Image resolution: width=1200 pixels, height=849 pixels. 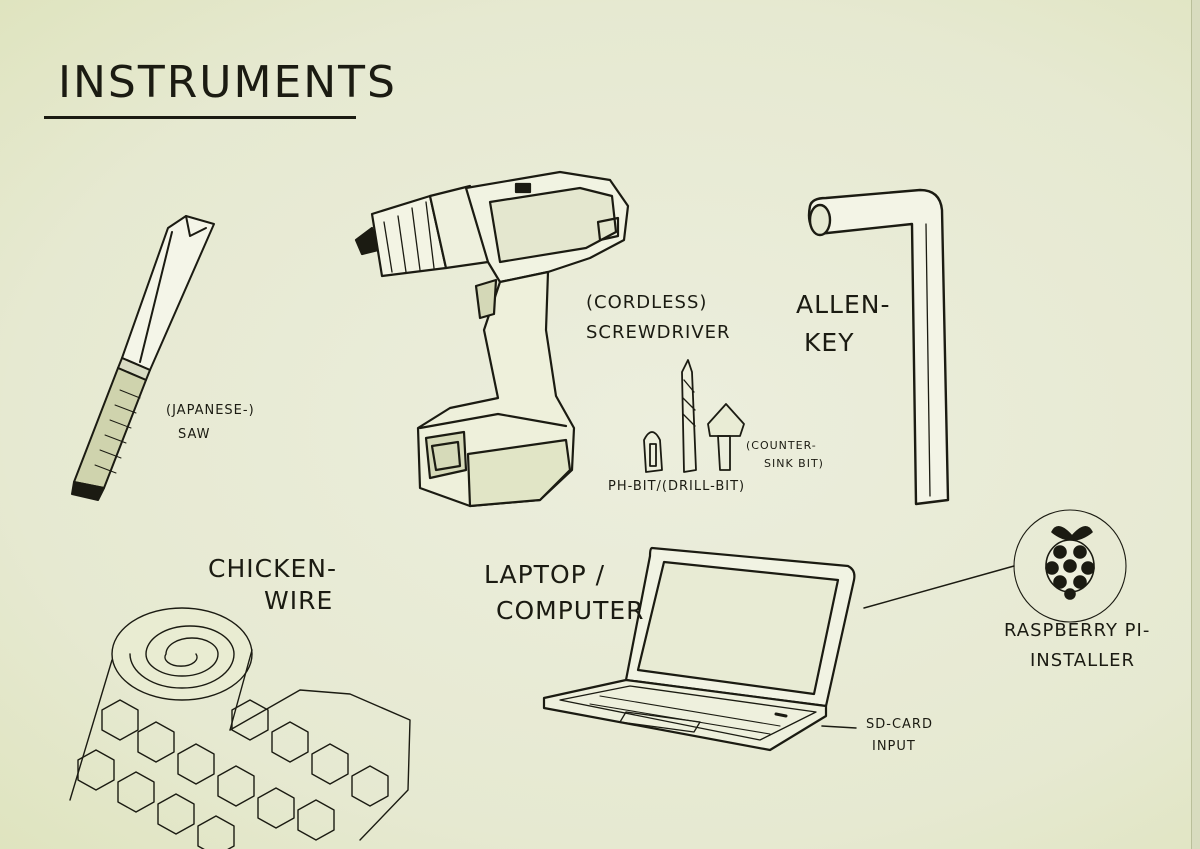 I want to click on drill-bit-icon, so click(x=689, y=416).